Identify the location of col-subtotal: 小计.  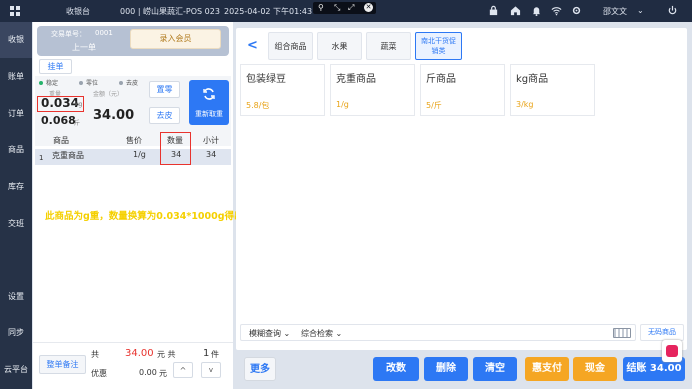
(211, 140).